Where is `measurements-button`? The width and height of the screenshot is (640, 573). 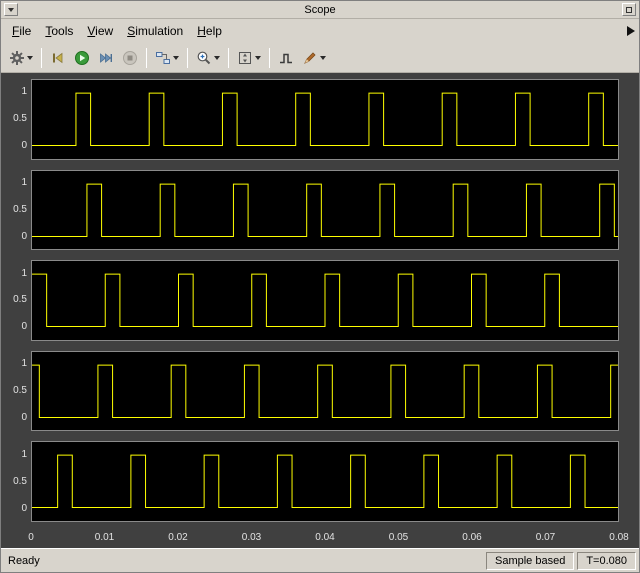 measurements-button is located at coordinates (286, 58).